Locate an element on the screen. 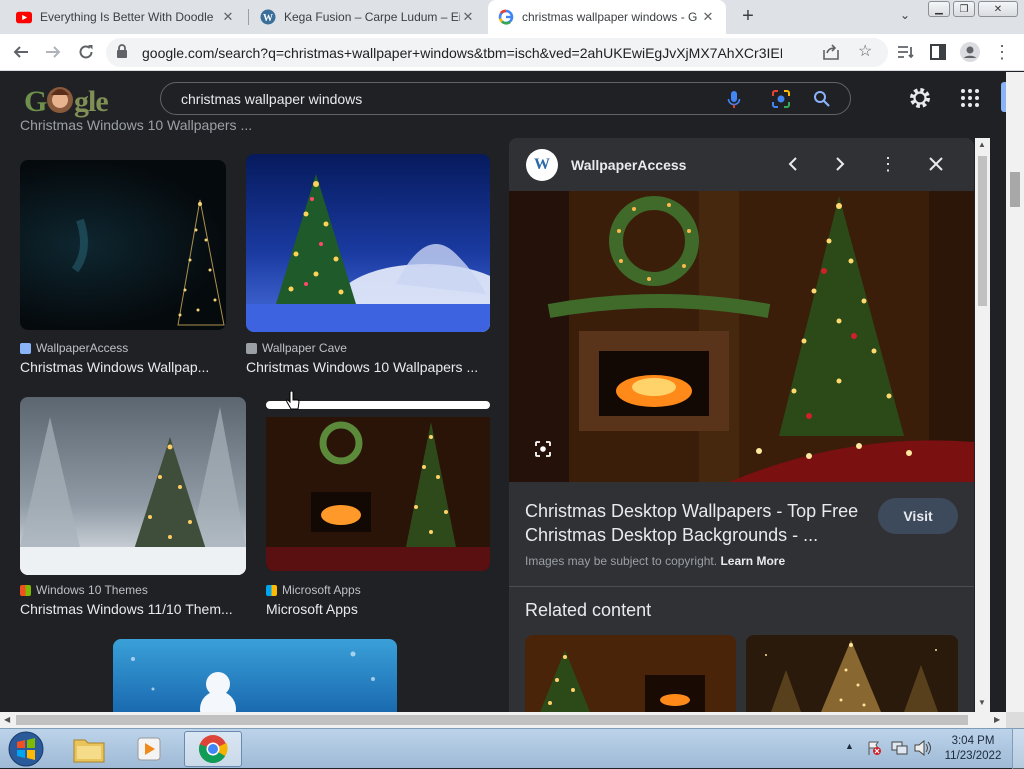  taskbar-chrome-active is located at coordinates (213, 749).